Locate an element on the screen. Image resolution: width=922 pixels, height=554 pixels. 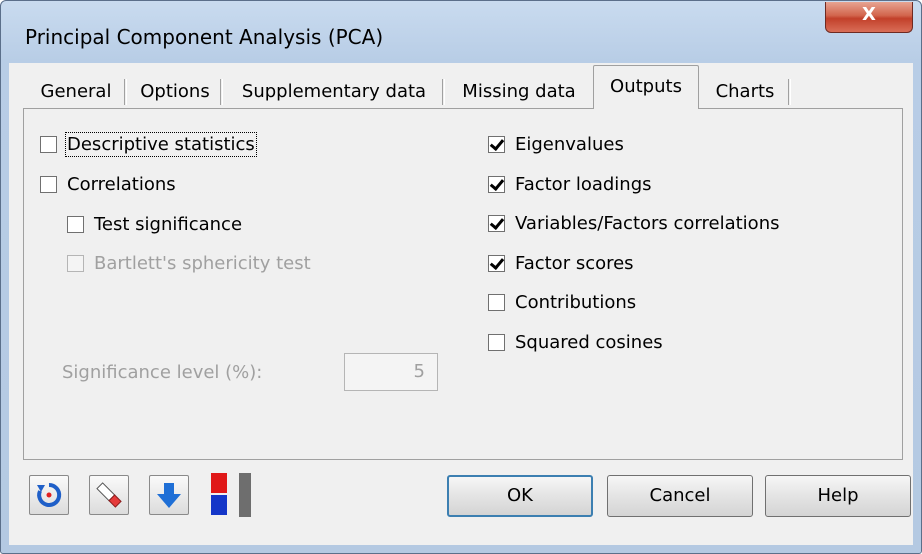
factor-loadings-checkbox: Factor loadings is located at coordinates (570, 184).